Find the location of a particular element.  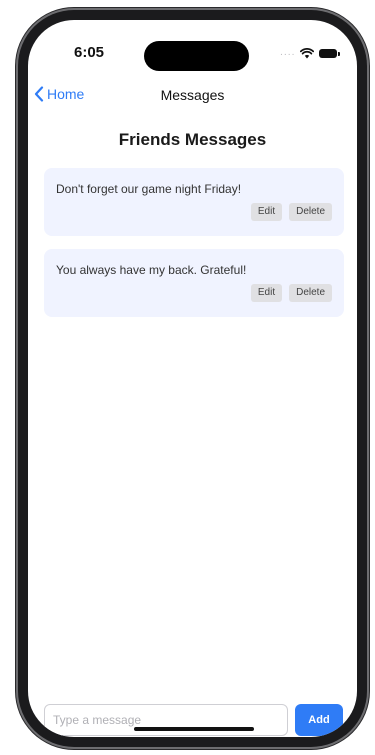

message-text: Don't forget our game night Friday! is located at coordinates (149, 189).